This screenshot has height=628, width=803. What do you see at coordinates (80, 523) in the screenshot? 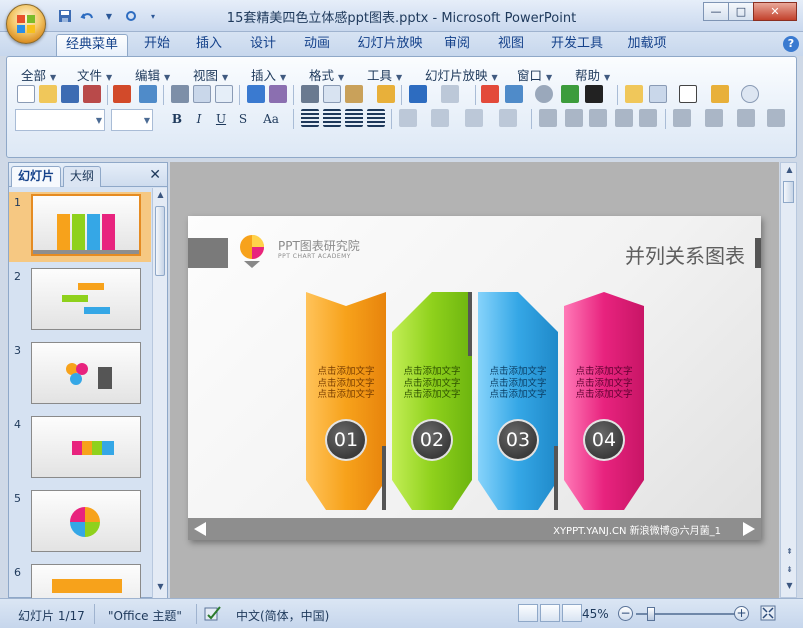
I see `slide-thumbnail: 5` at bounding box center [80, 523].